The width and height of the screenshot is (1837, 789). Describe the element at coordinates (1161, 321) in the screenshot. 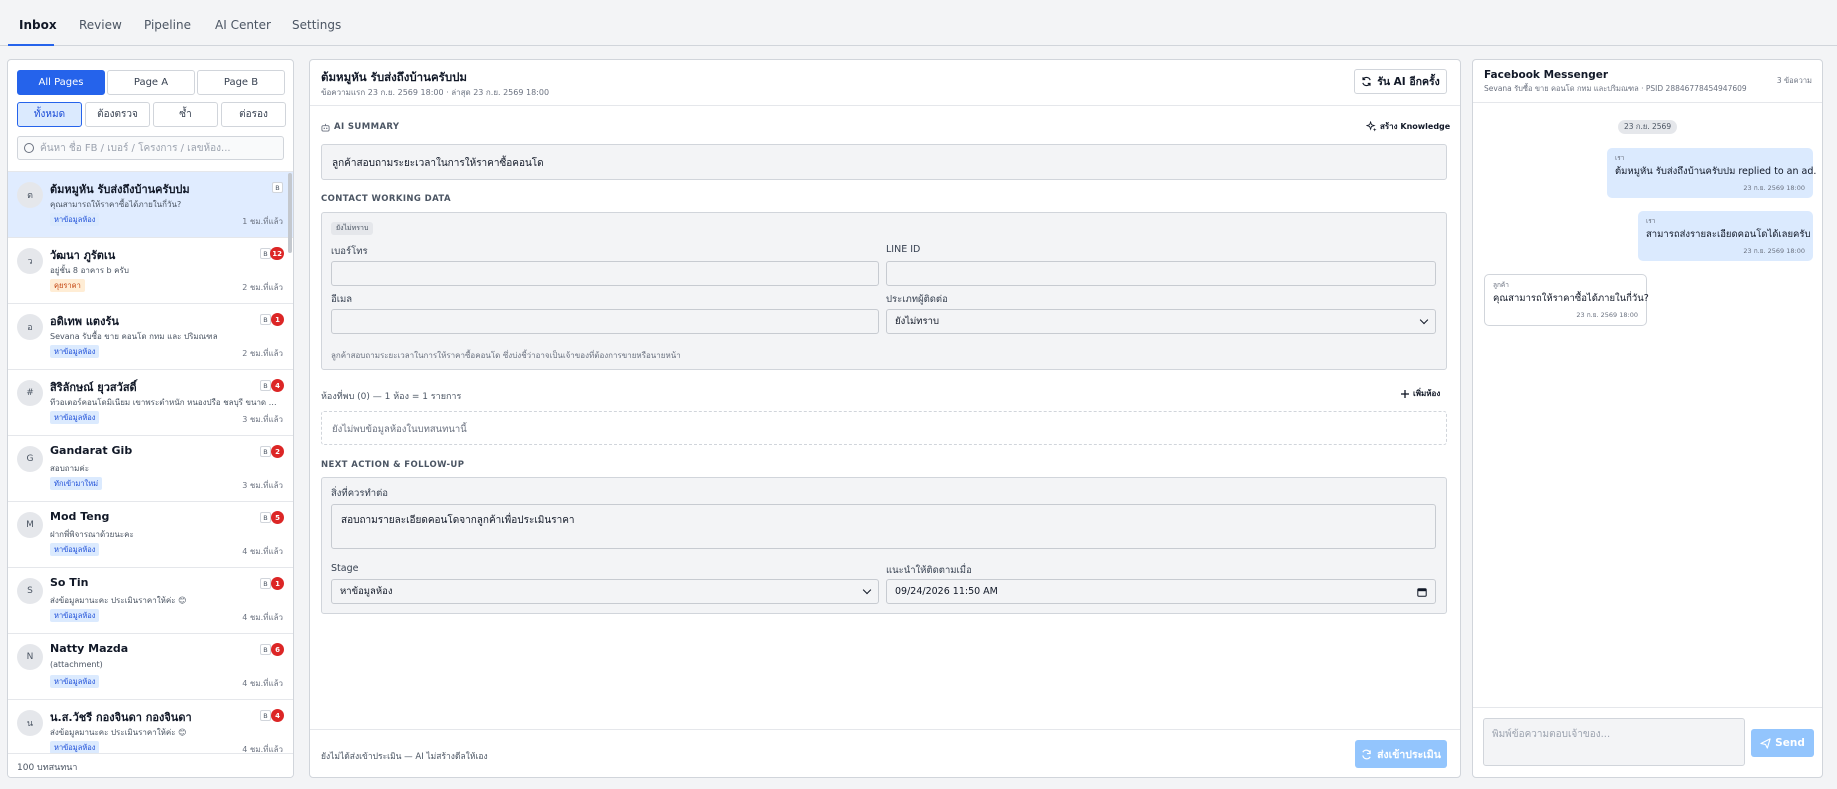

I see `contact-type-select: ยังไม่ทราบ` at that location.